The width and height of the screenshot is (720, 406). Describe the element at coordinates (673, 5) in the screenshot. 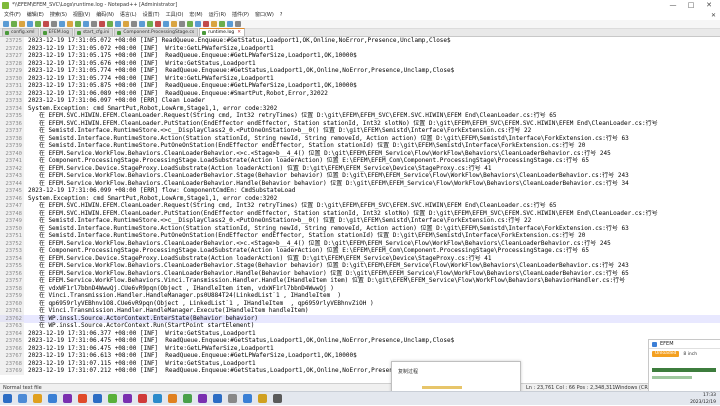

I see `minimize-button: —` at that location.